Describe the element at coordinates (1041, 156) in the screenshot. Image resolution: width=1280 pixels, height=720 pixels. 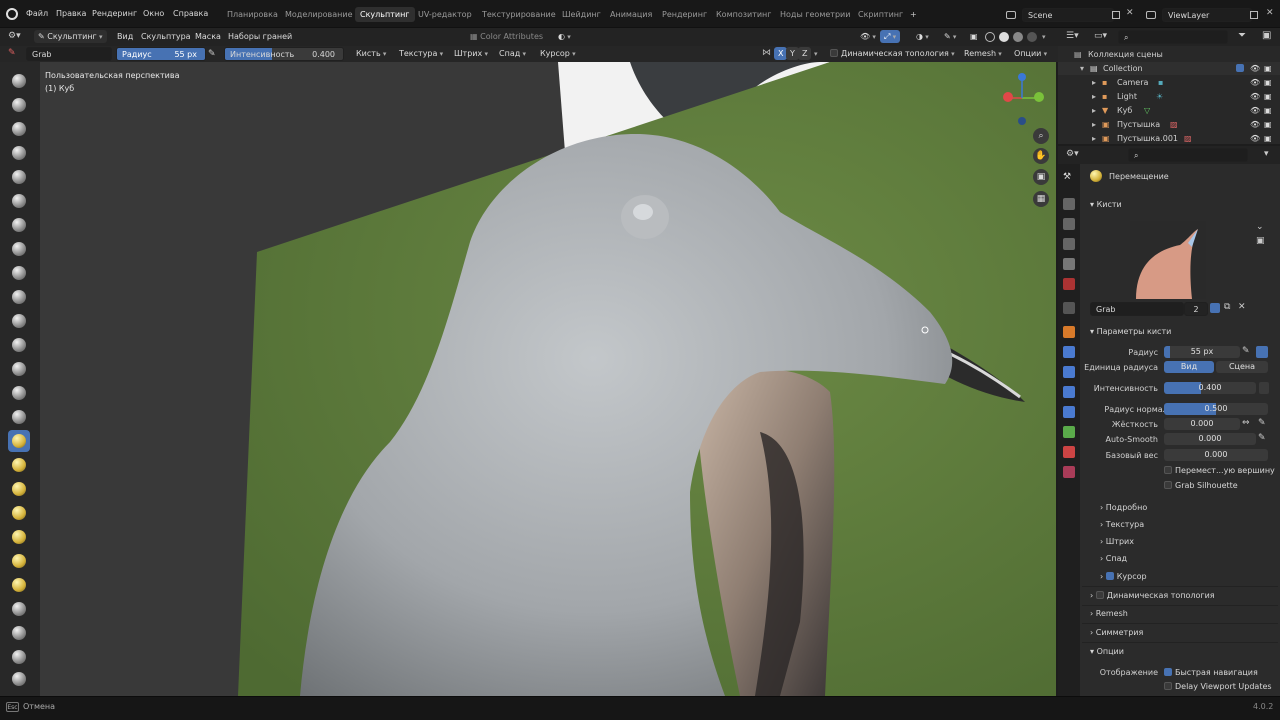
I see `pan-hand-icon: ✋` at that location.